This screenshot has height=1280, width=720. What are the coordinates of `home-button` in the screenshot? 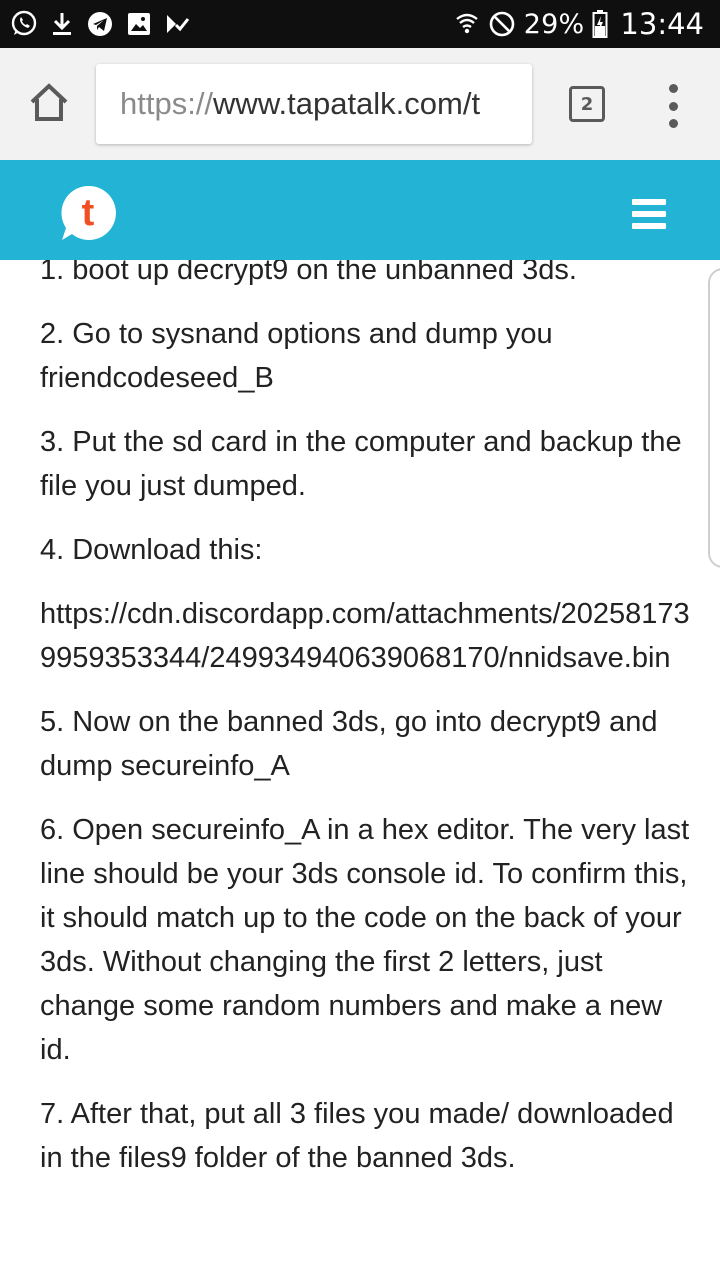 It's located at (49, 103).